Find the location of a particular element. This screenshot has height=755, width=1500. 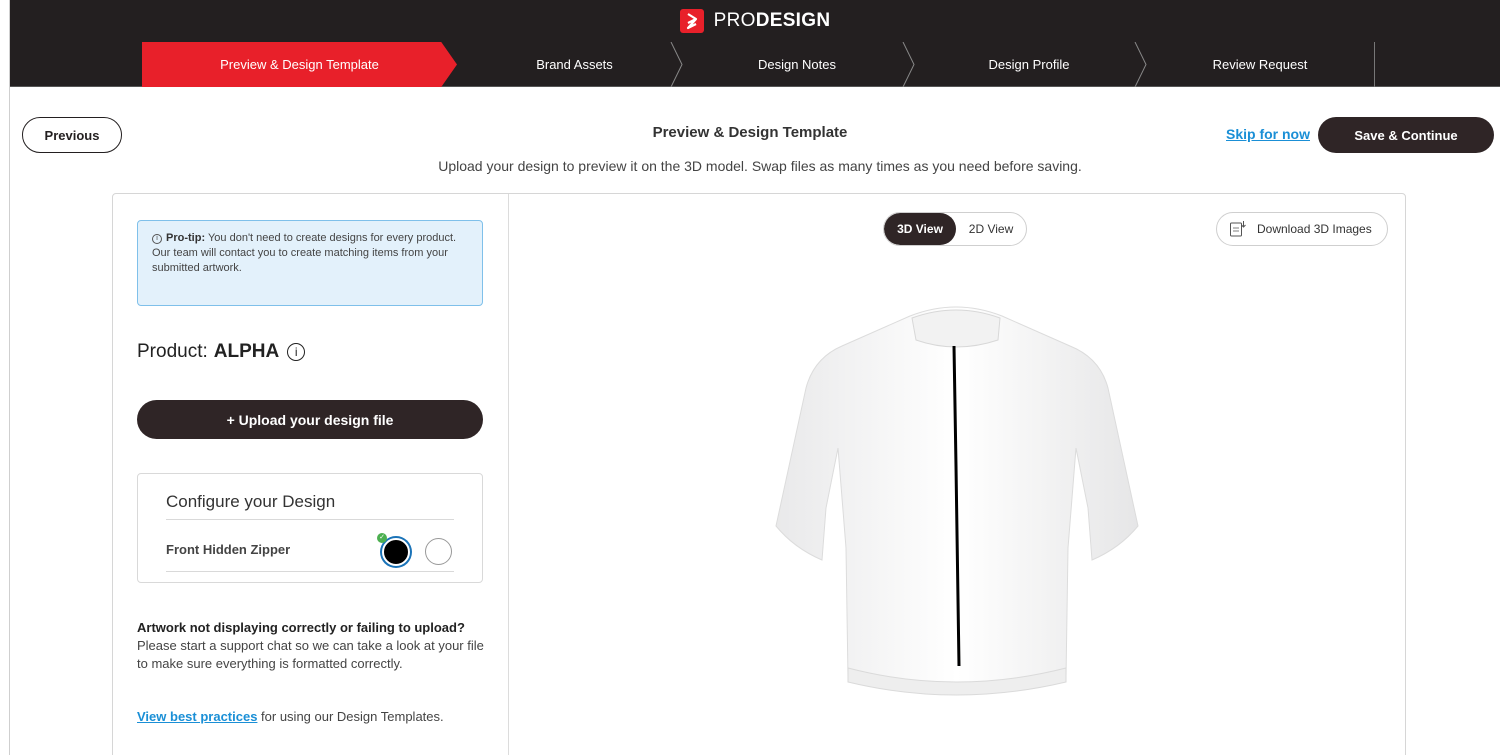

brand-logo: PRODESIGN is located at coordinates (772, 21).